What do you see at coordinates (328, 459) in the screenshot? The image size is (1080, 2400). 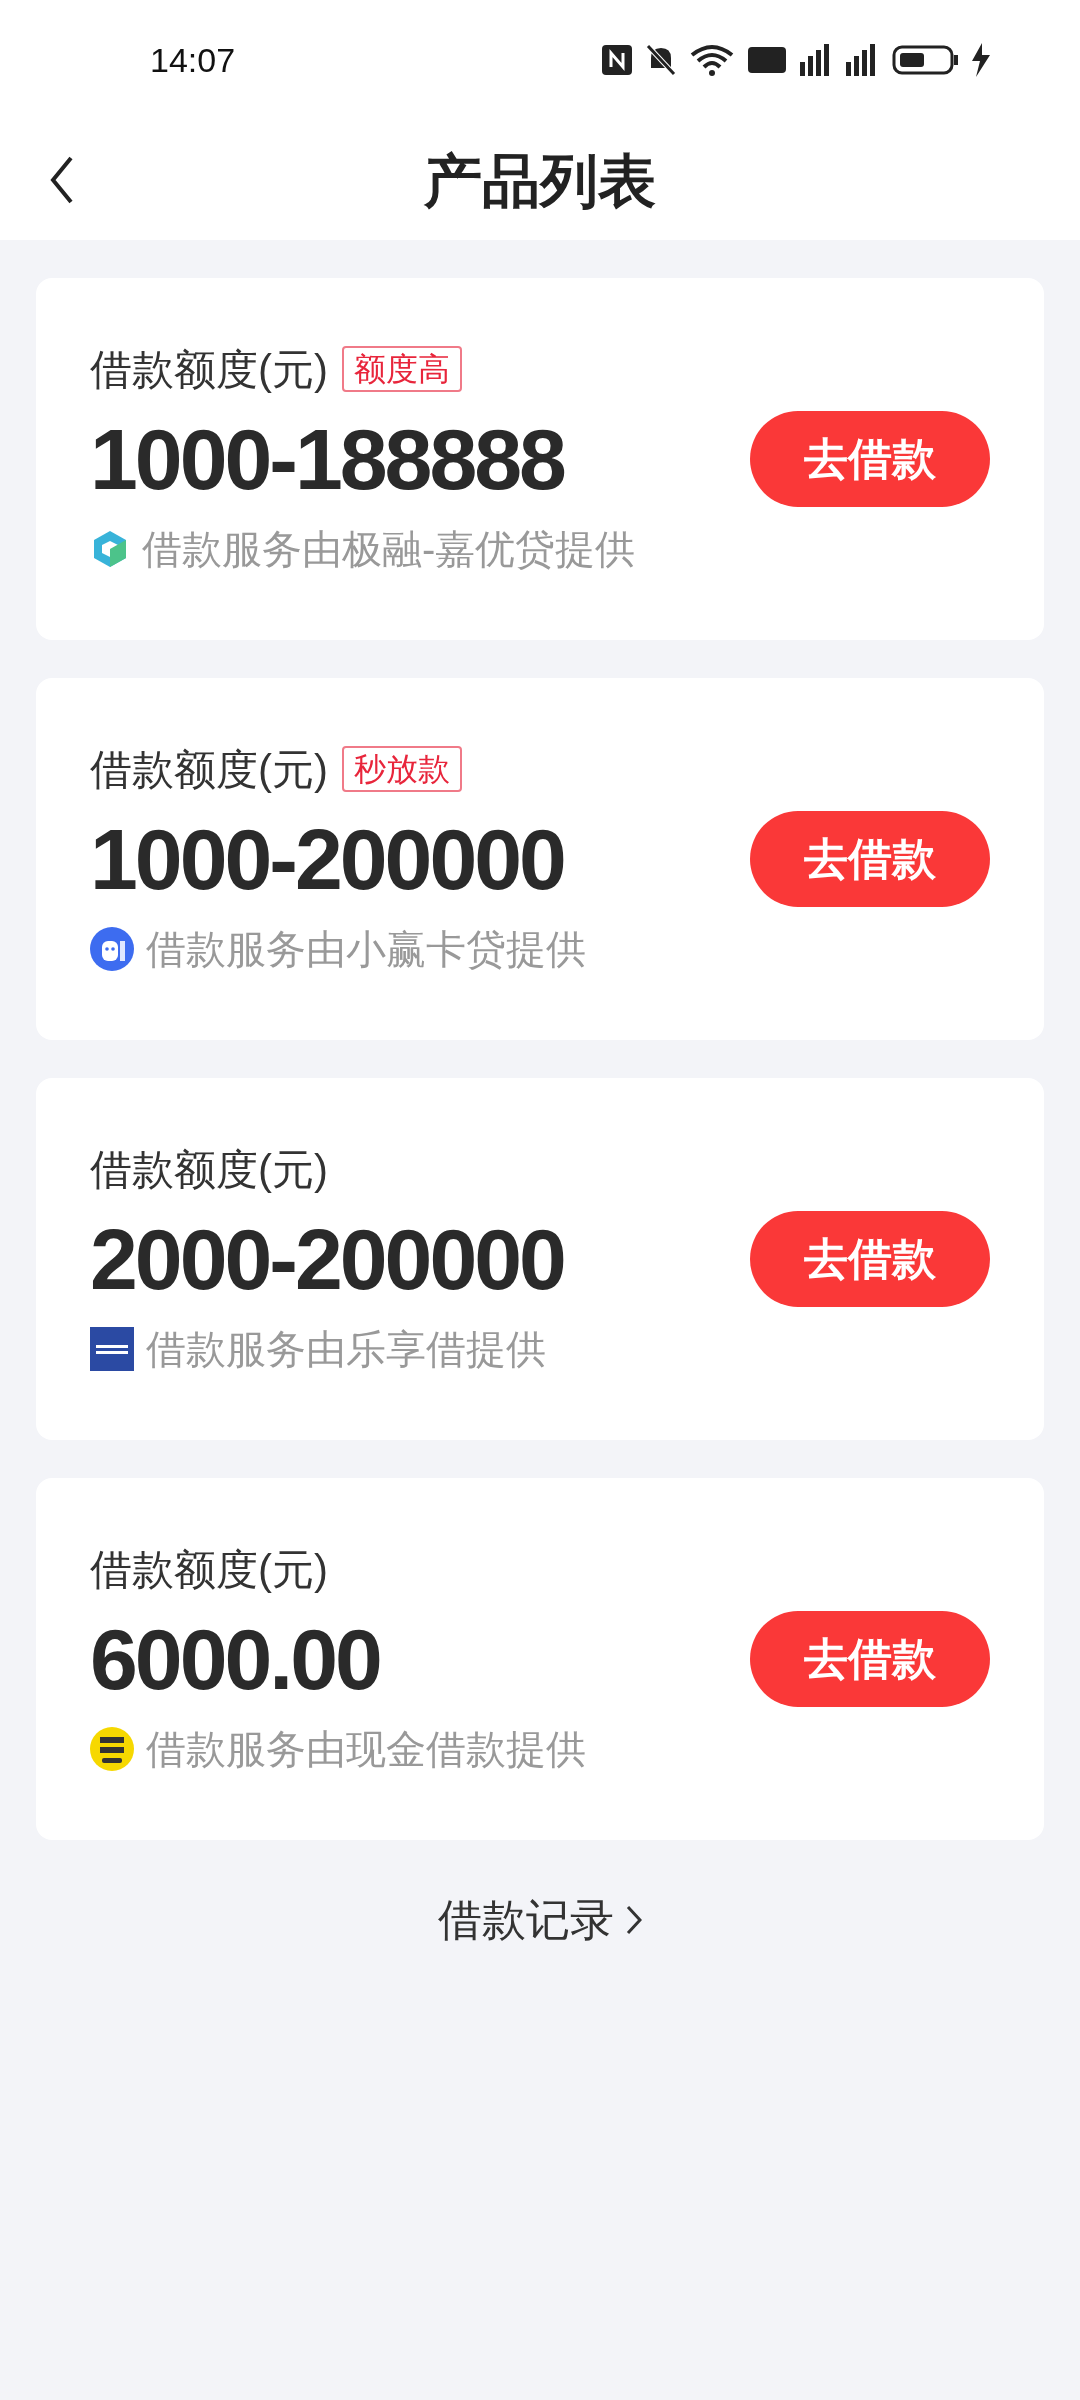 I see `loan-amount: 1000-188888` at bounding box center [328, 459].